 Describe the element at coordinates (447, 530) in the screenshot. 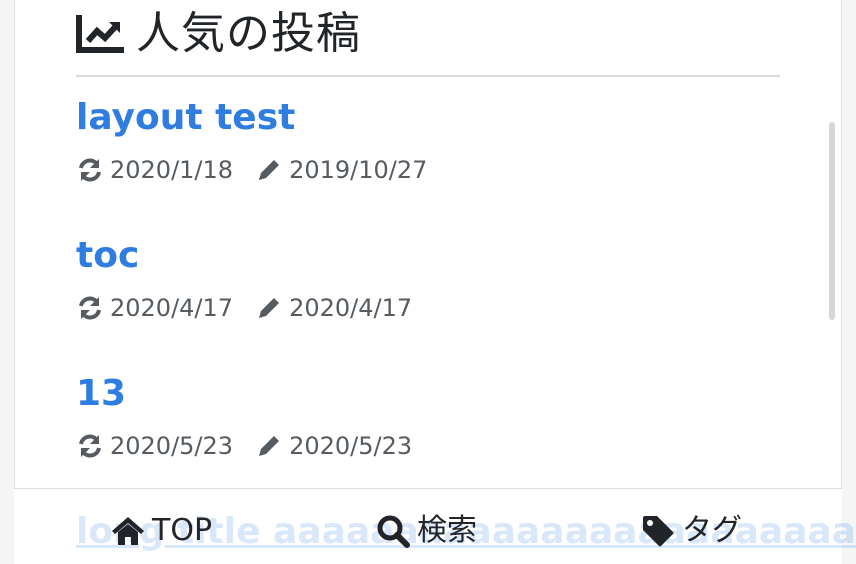

I see `nav-search-label: 検索` at that location.